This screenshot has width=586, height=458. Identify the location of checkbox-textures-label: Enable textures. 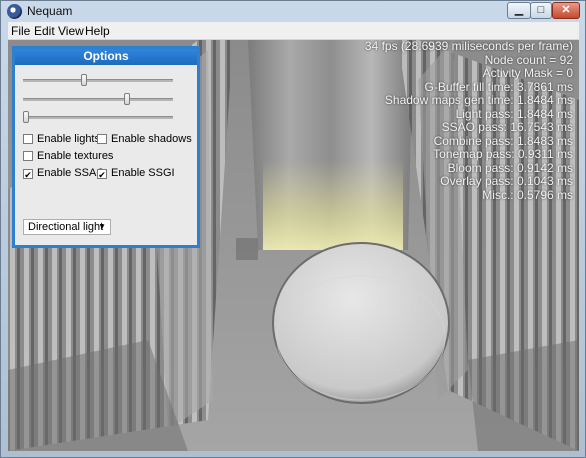
(75, 156).